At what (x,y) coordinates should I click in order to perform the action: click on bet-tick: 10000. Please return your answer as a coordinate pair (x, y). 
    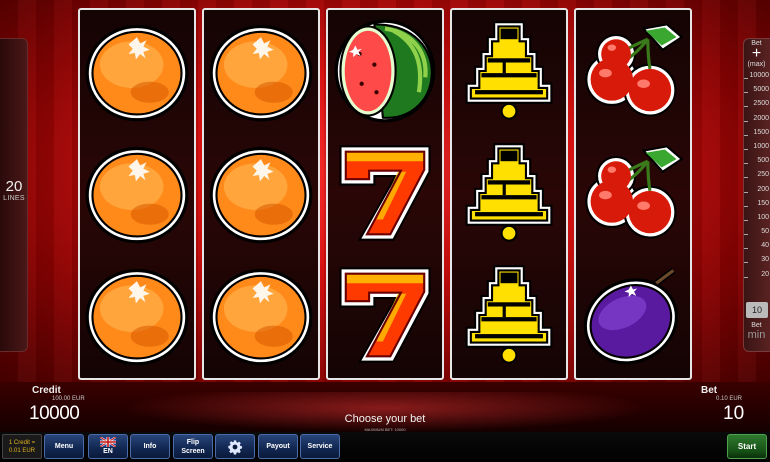
    Looking at the image, I should click on (757, 79).